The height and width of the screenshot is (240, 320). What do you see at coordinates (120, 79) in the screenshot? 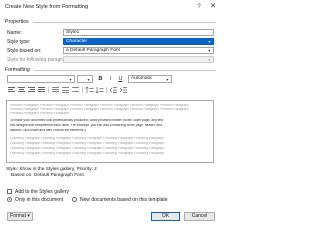
I see `underline-button: U` at bounding box center [120, 79].